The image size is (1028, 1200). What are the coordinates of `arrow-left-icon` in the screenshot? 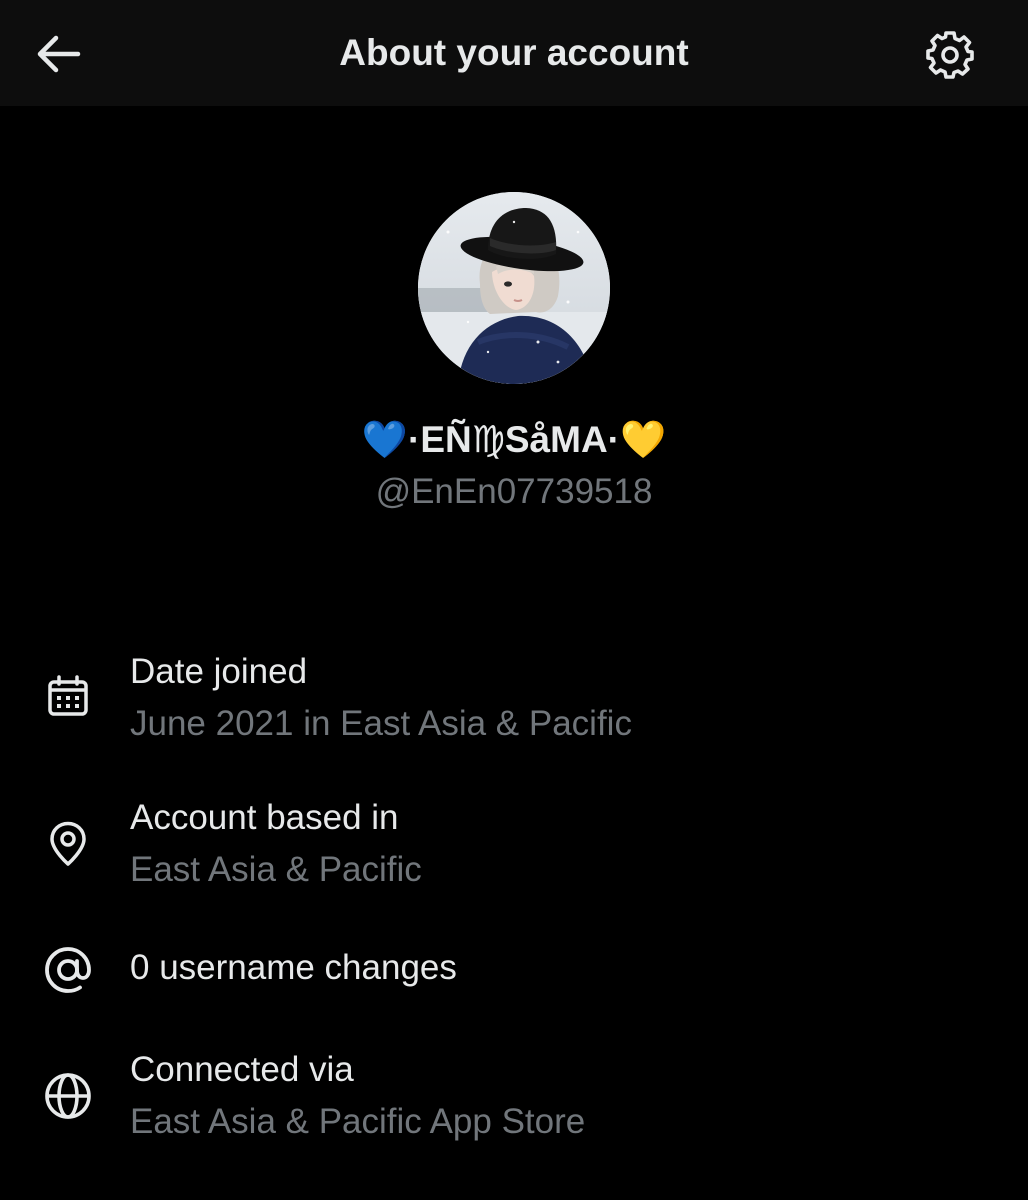 It's located at (59, 54).